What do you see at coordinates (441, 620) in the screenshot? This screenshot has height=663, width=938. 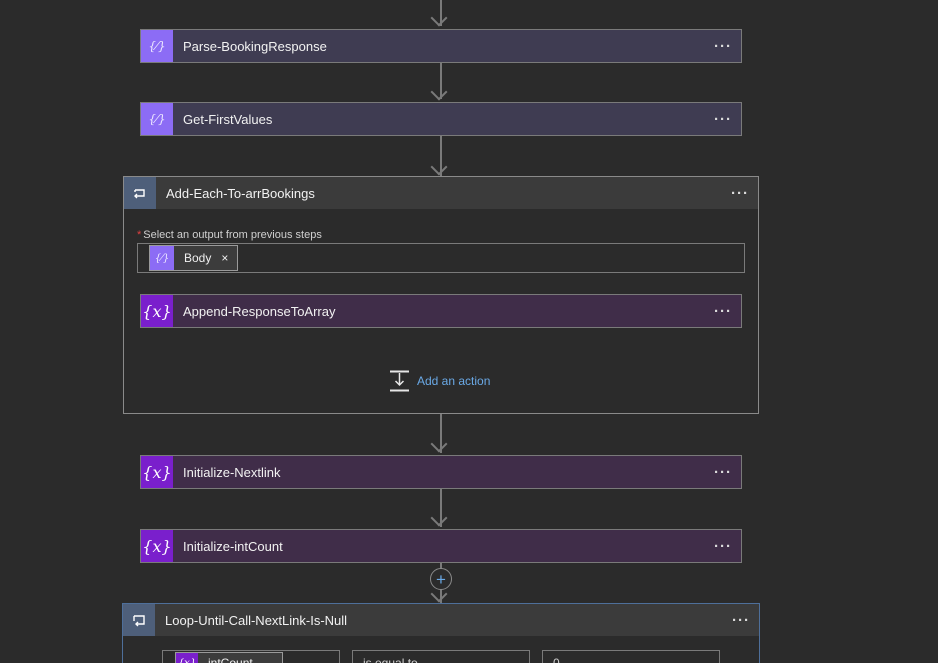 I see `until-scope-header: Loop-Until-Call-NextLink-Is-Null ···` at bounding box center [441, 620].